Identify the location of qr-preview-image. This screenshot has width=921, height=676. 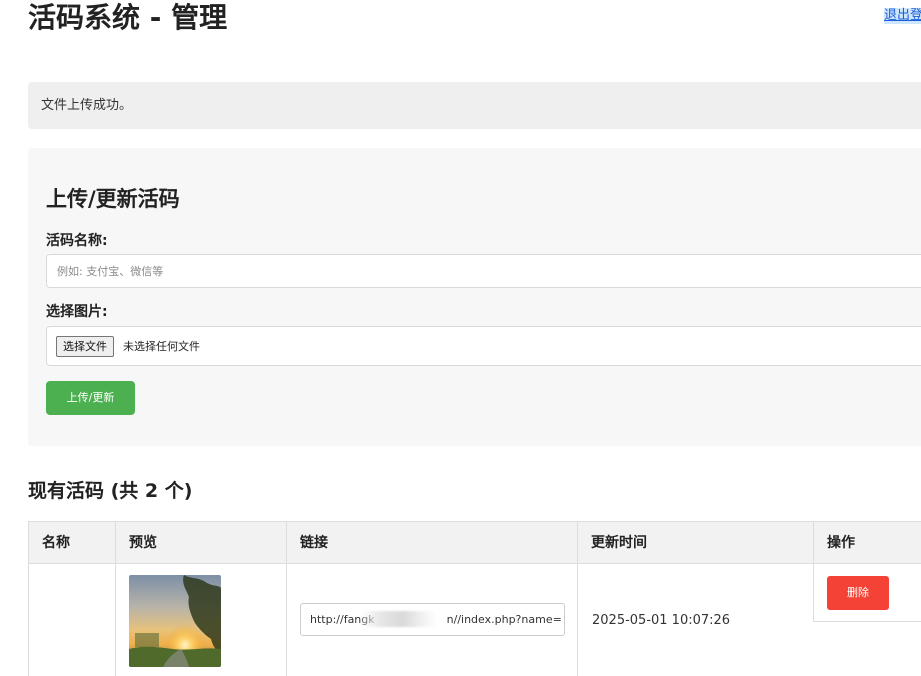
(175, 621).